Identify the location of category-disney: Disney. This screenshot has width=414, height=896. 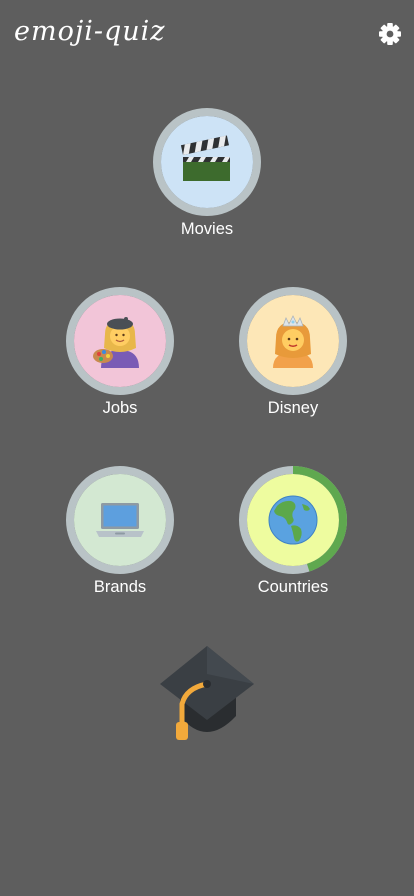
(293, 366).